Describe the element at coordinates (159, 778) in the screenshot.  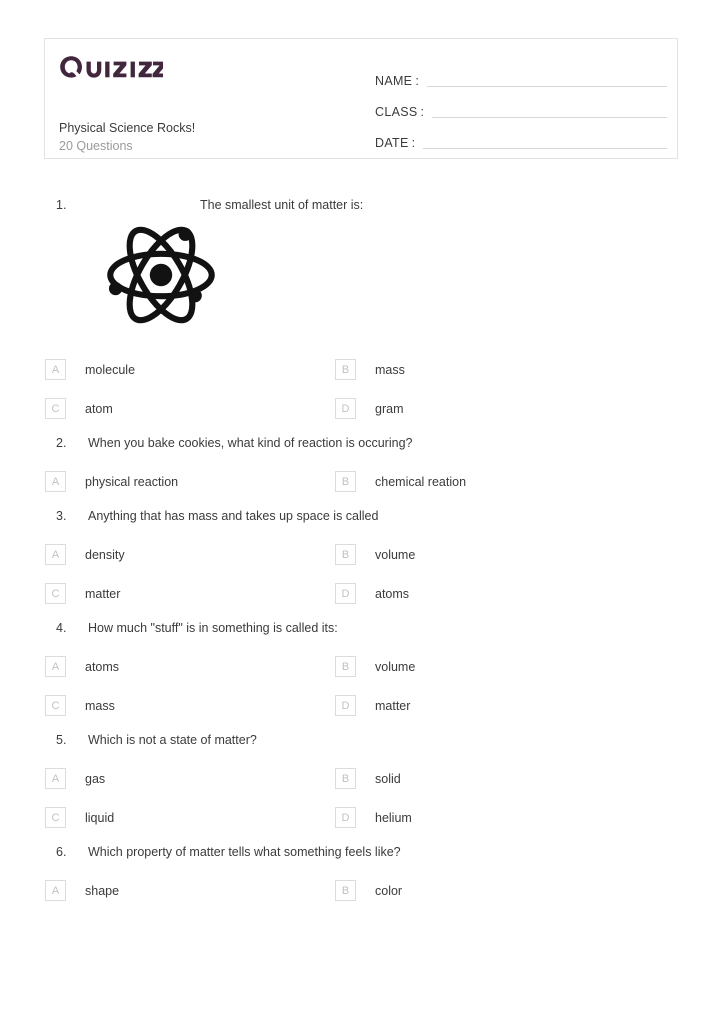
I see `answer-option: A gas` at that location.